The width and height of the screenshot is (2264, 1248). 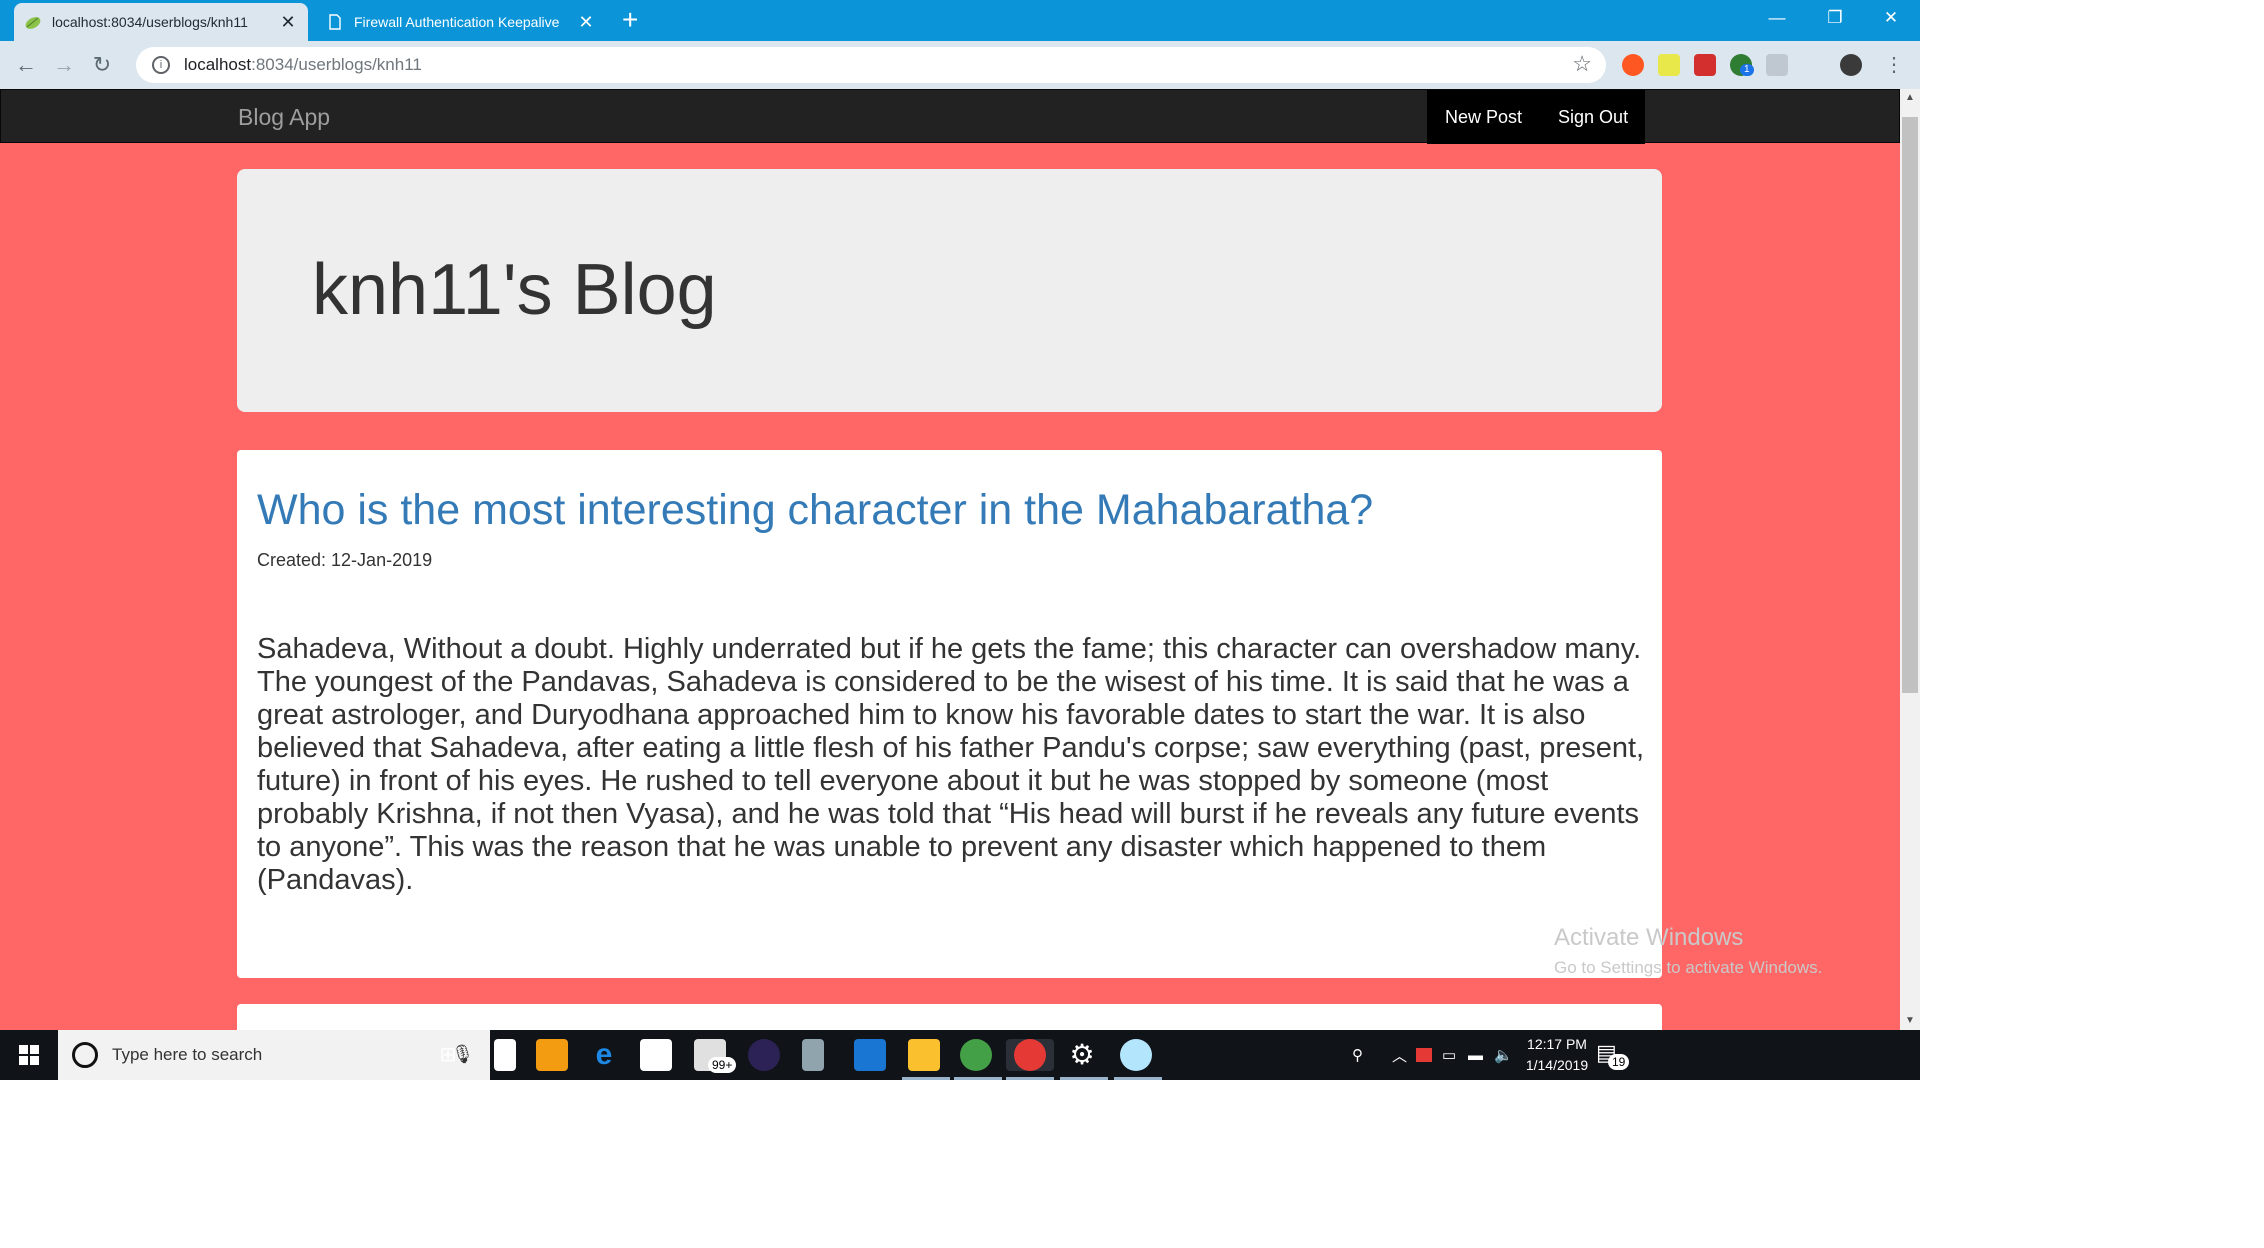 I want to click on windows-logo-icon, so click(x=29, y=1055).